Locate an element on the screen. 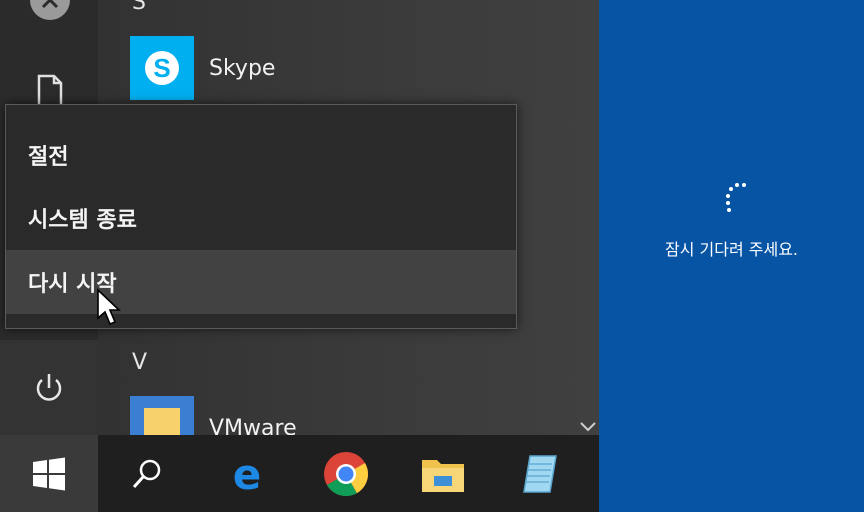 This screenshot has width=864, height=512. file-explorer-button is located at coordinates (443, 473).